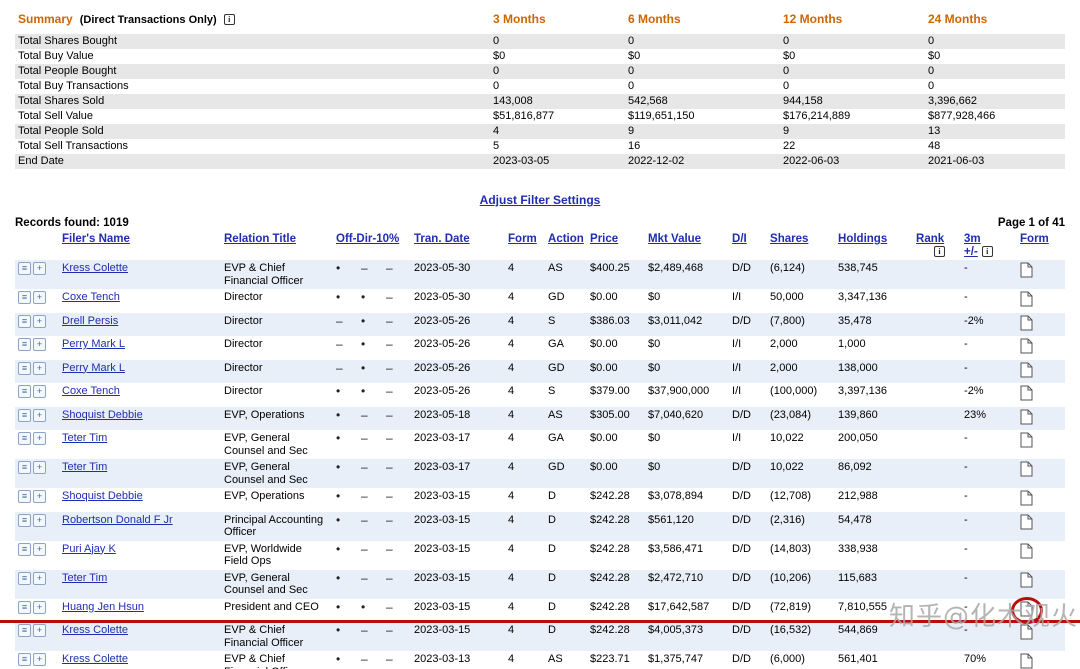 This screenshot has height=669, width=1080. I want to click on summary-row: Total Buy Value $0 $0 $0 $0, so click(540, 56).